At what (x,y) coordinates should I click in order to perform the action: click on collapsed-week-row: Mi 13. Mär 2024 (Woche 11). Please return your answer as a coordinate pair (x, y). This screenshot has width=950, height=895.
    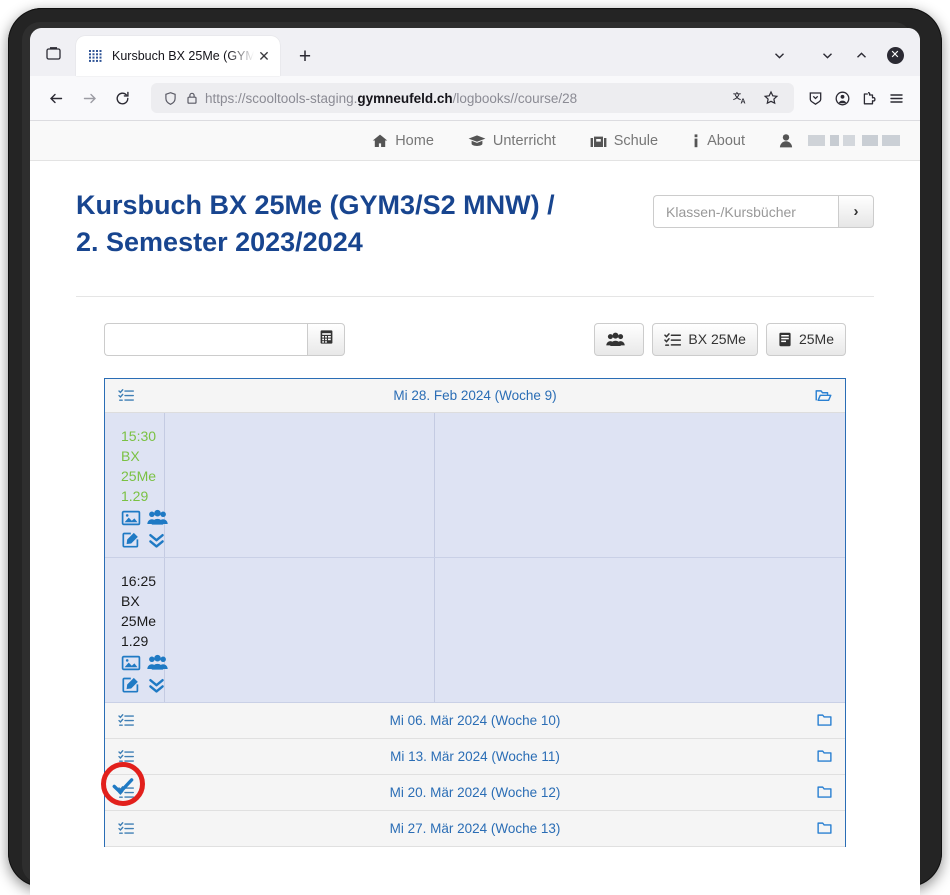
    Looking at the image, I should click on (475, 756).